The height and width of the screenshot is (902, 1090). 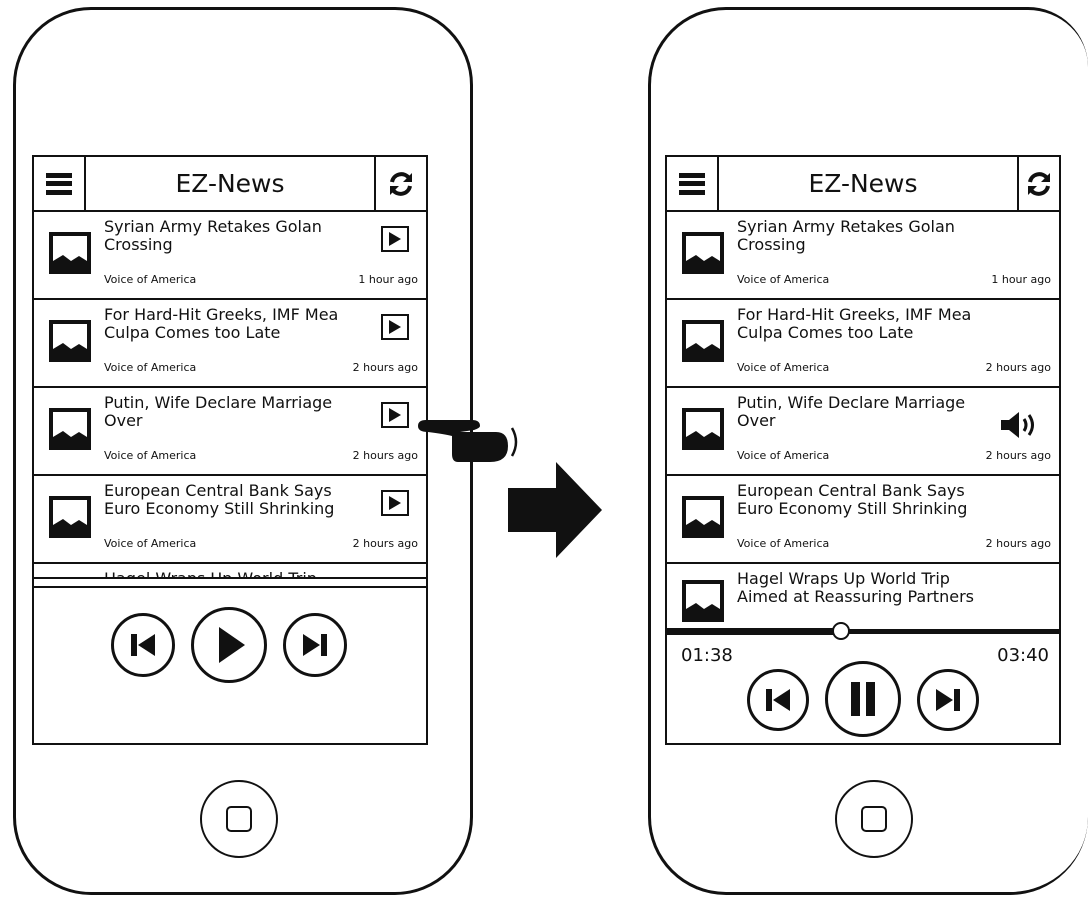 I want to click on progress-slider-handle, so click(x=841, y=631).